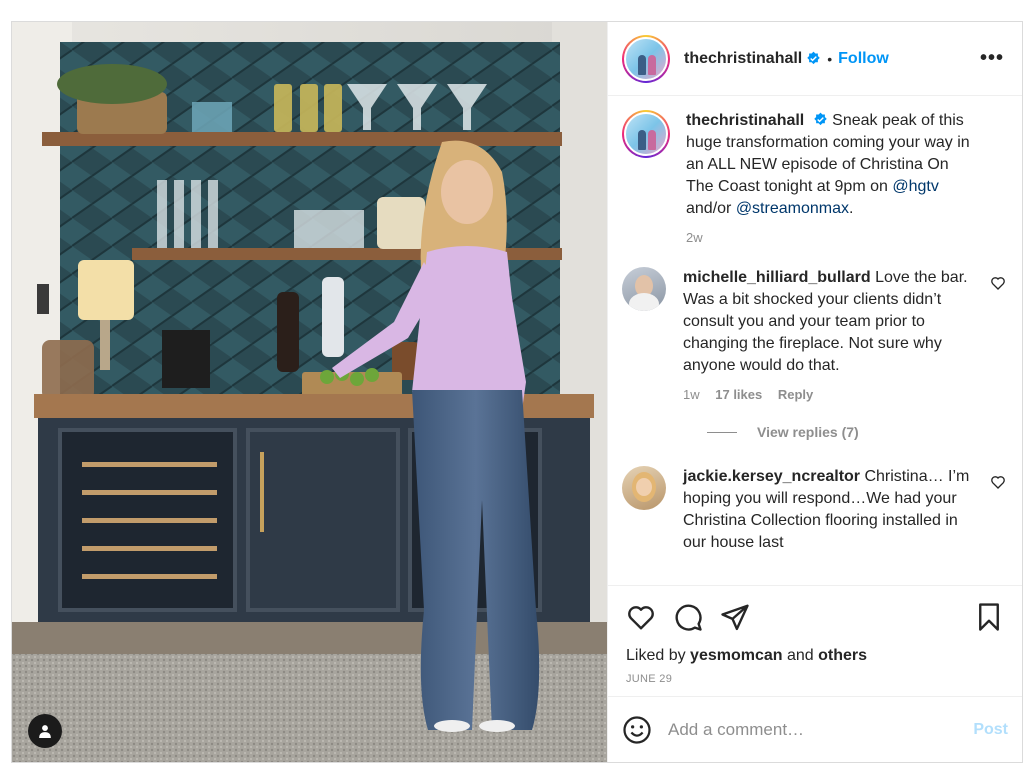  Describe the element at coordinates (646, 134) in the screenshot. I see `caption-avatar` at that location.